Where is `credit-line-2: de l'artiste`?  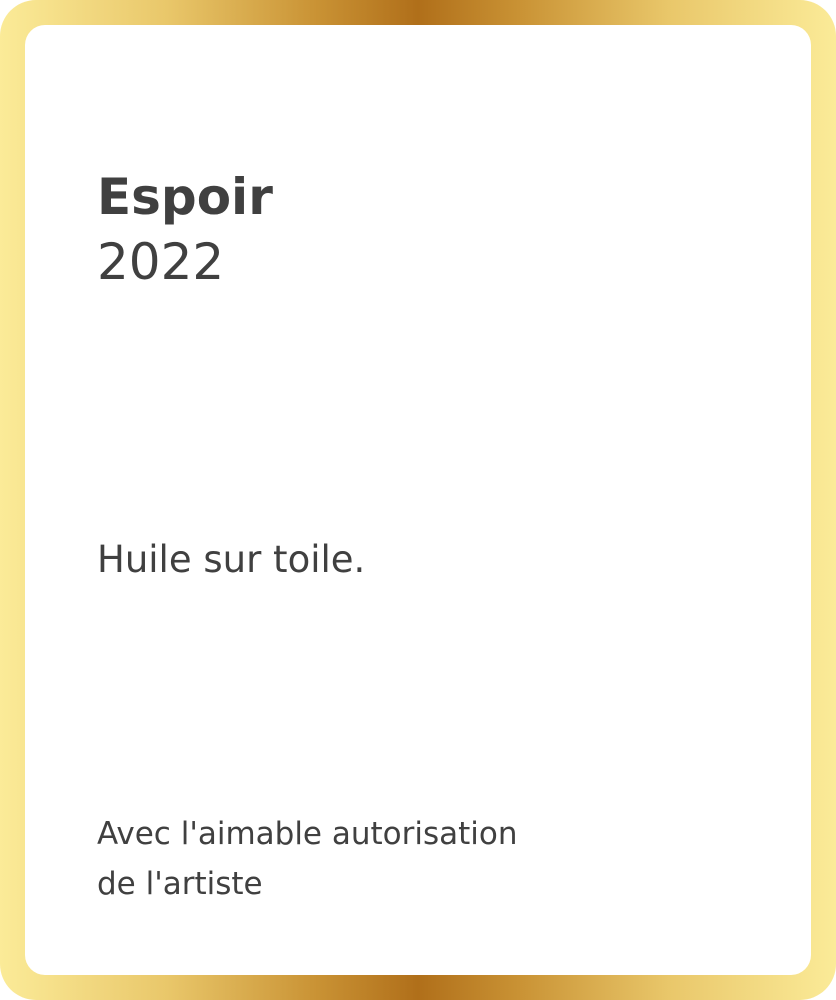 credit-line-2: de l'artiste is located at coordinates (180, 884).